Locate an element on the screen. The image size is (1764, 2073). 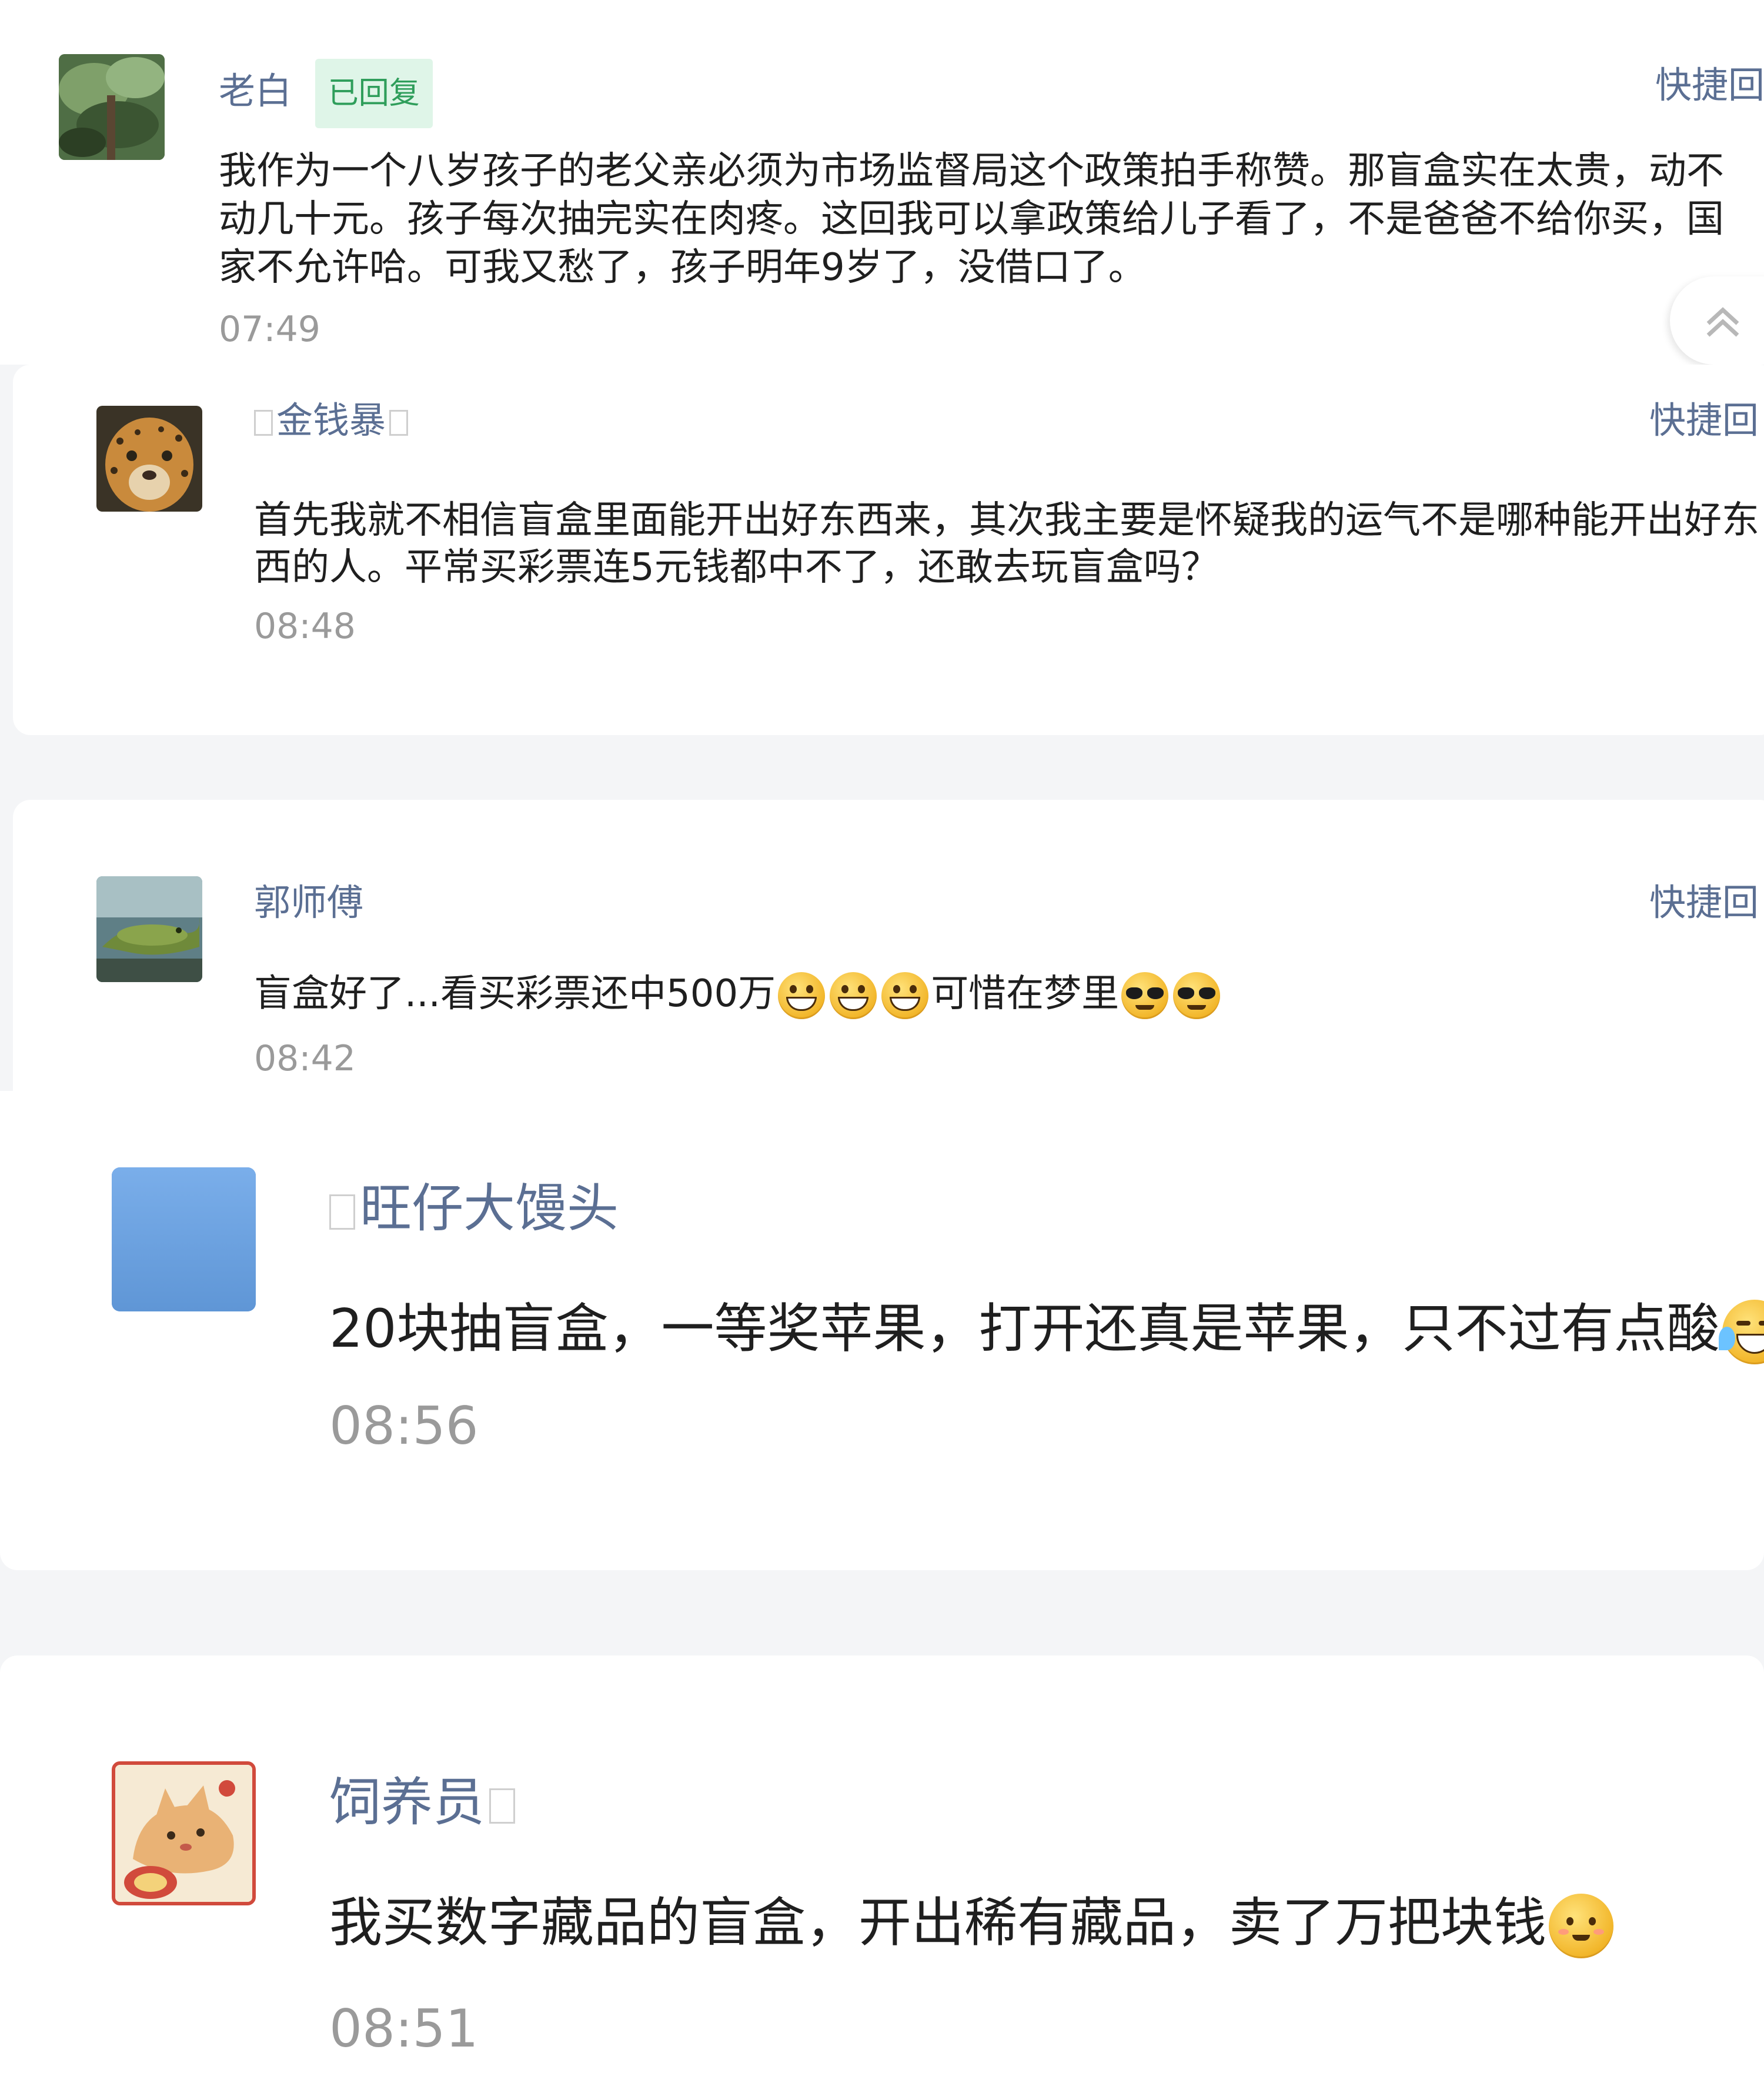
comment-text: 20块抽盲盒，一等奖苹果，打开还真是苹果，只不过有点酸 is located at coordinates (1046, 1329).